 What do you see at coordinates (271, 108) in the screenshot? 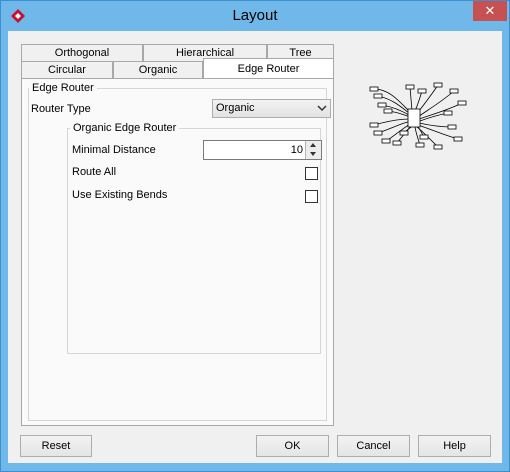
I see `router-type-select: Organic` at bounding box center [271, 108].